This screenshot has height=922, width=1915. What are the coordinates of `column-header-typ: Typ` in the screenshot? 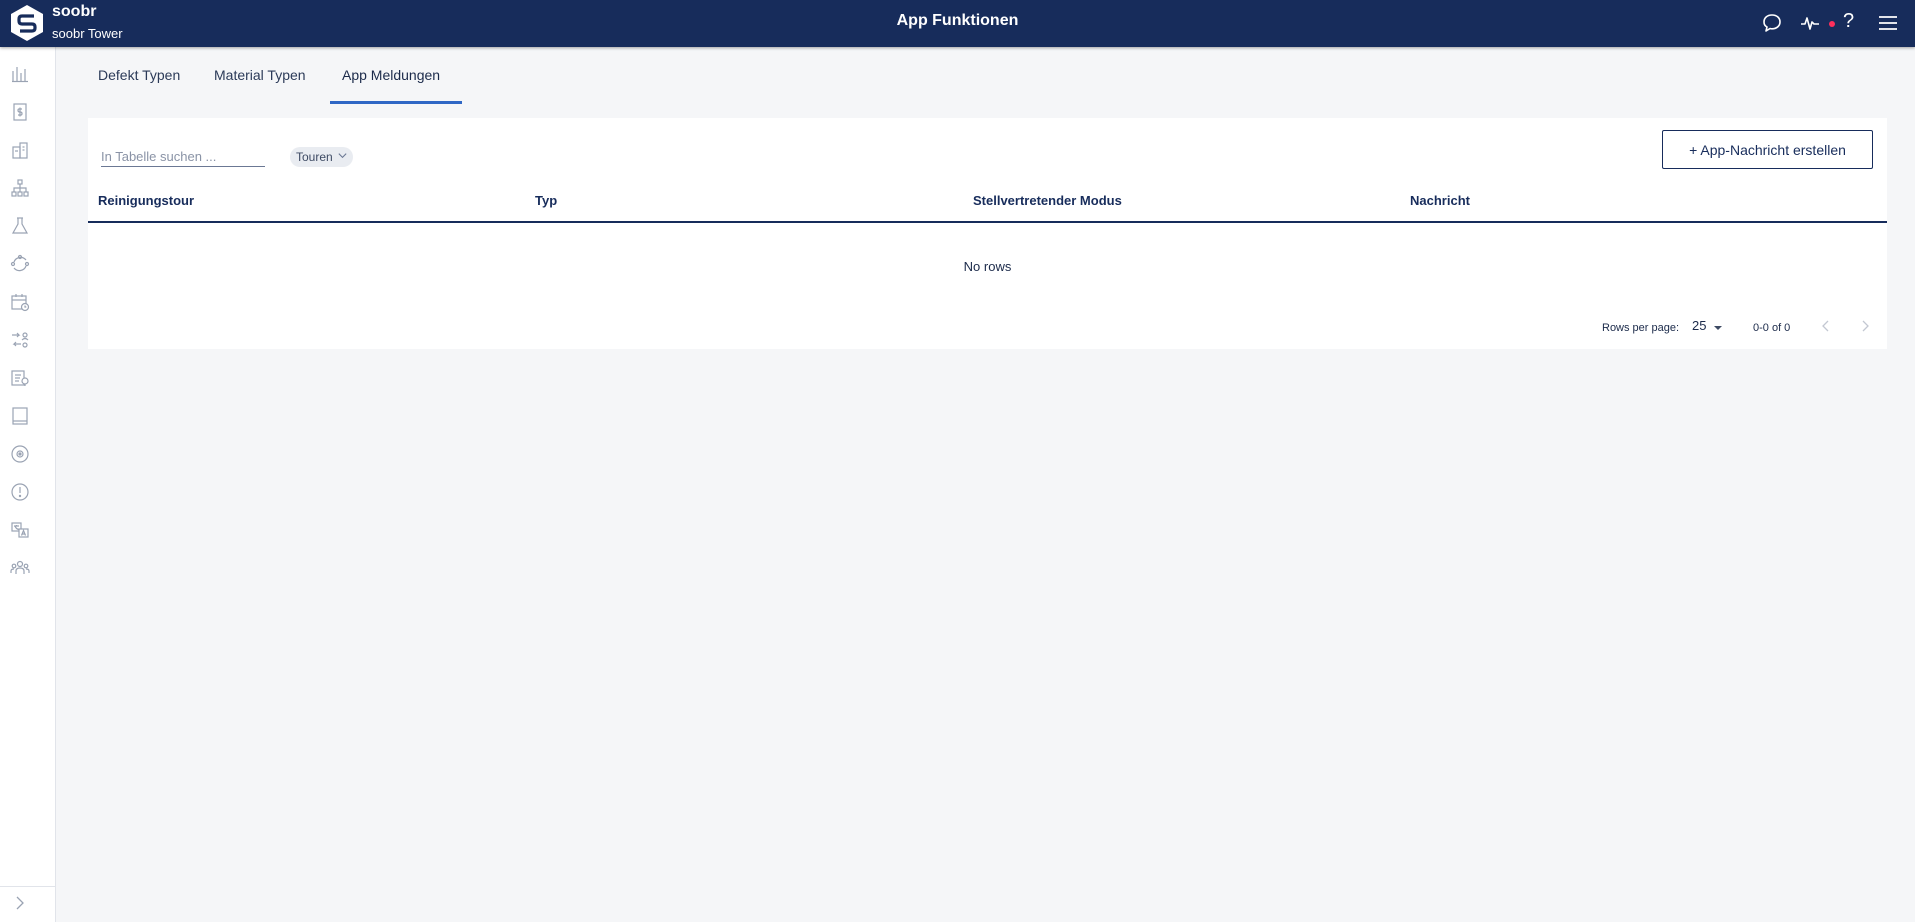 It's located at (546, 200).